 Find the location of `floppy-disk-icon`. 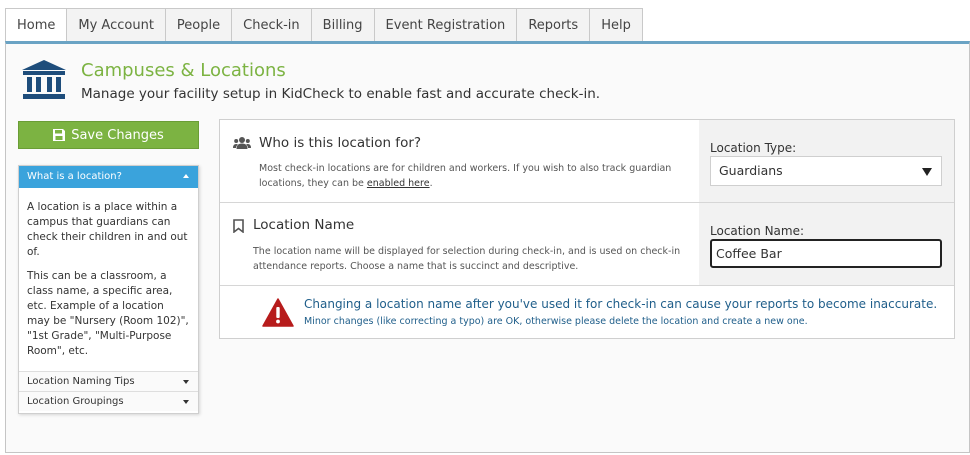

floppy-disk-icon is located at coordinates (59, 135).